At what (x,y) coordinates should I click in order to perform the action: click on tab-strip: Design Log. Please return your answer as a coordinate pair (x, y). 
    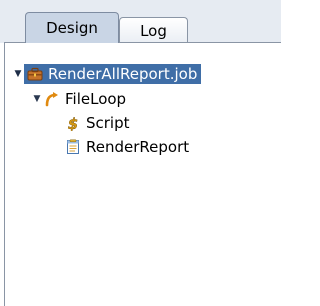
    Looking at the image, I should click on (140, 21).